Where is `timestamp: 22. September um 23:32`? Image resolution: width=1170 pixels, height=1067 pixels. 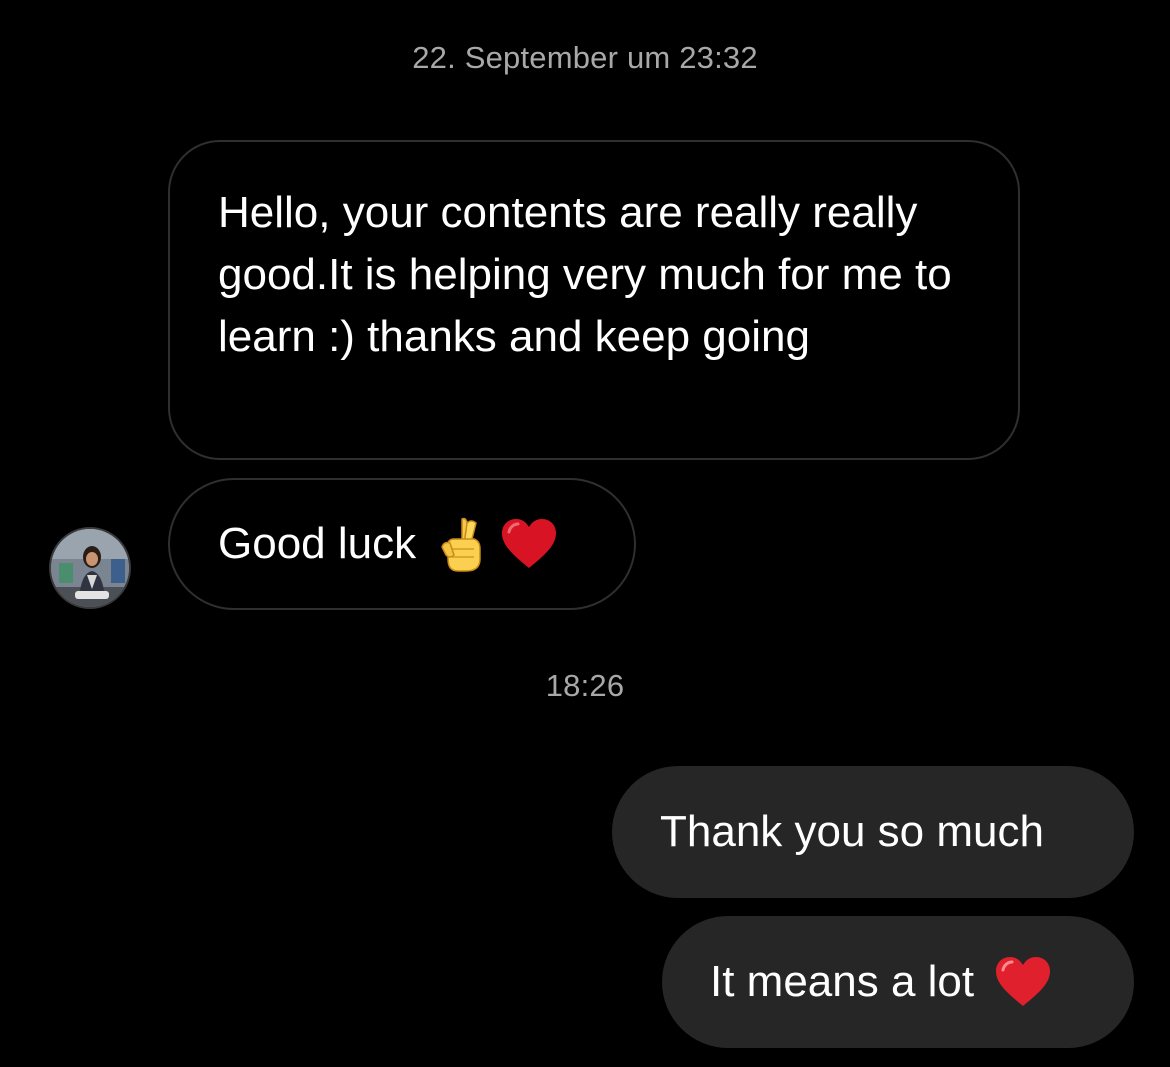 timestamp: 22. September um 23:32 is located at coordinates (585, 57).